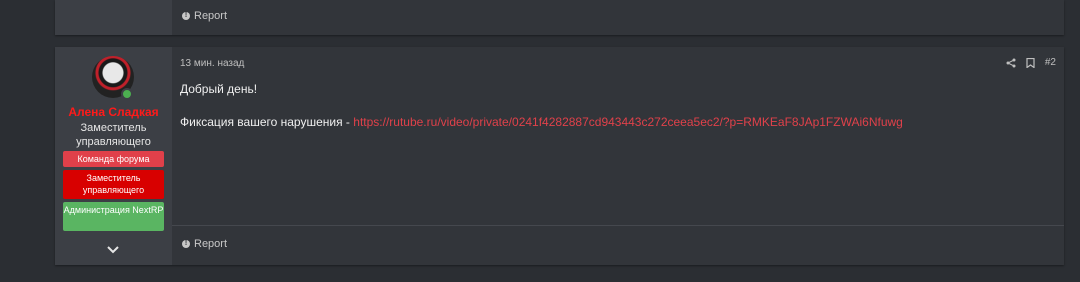  I want to click on post-actions: #2, so click(1031, 62).